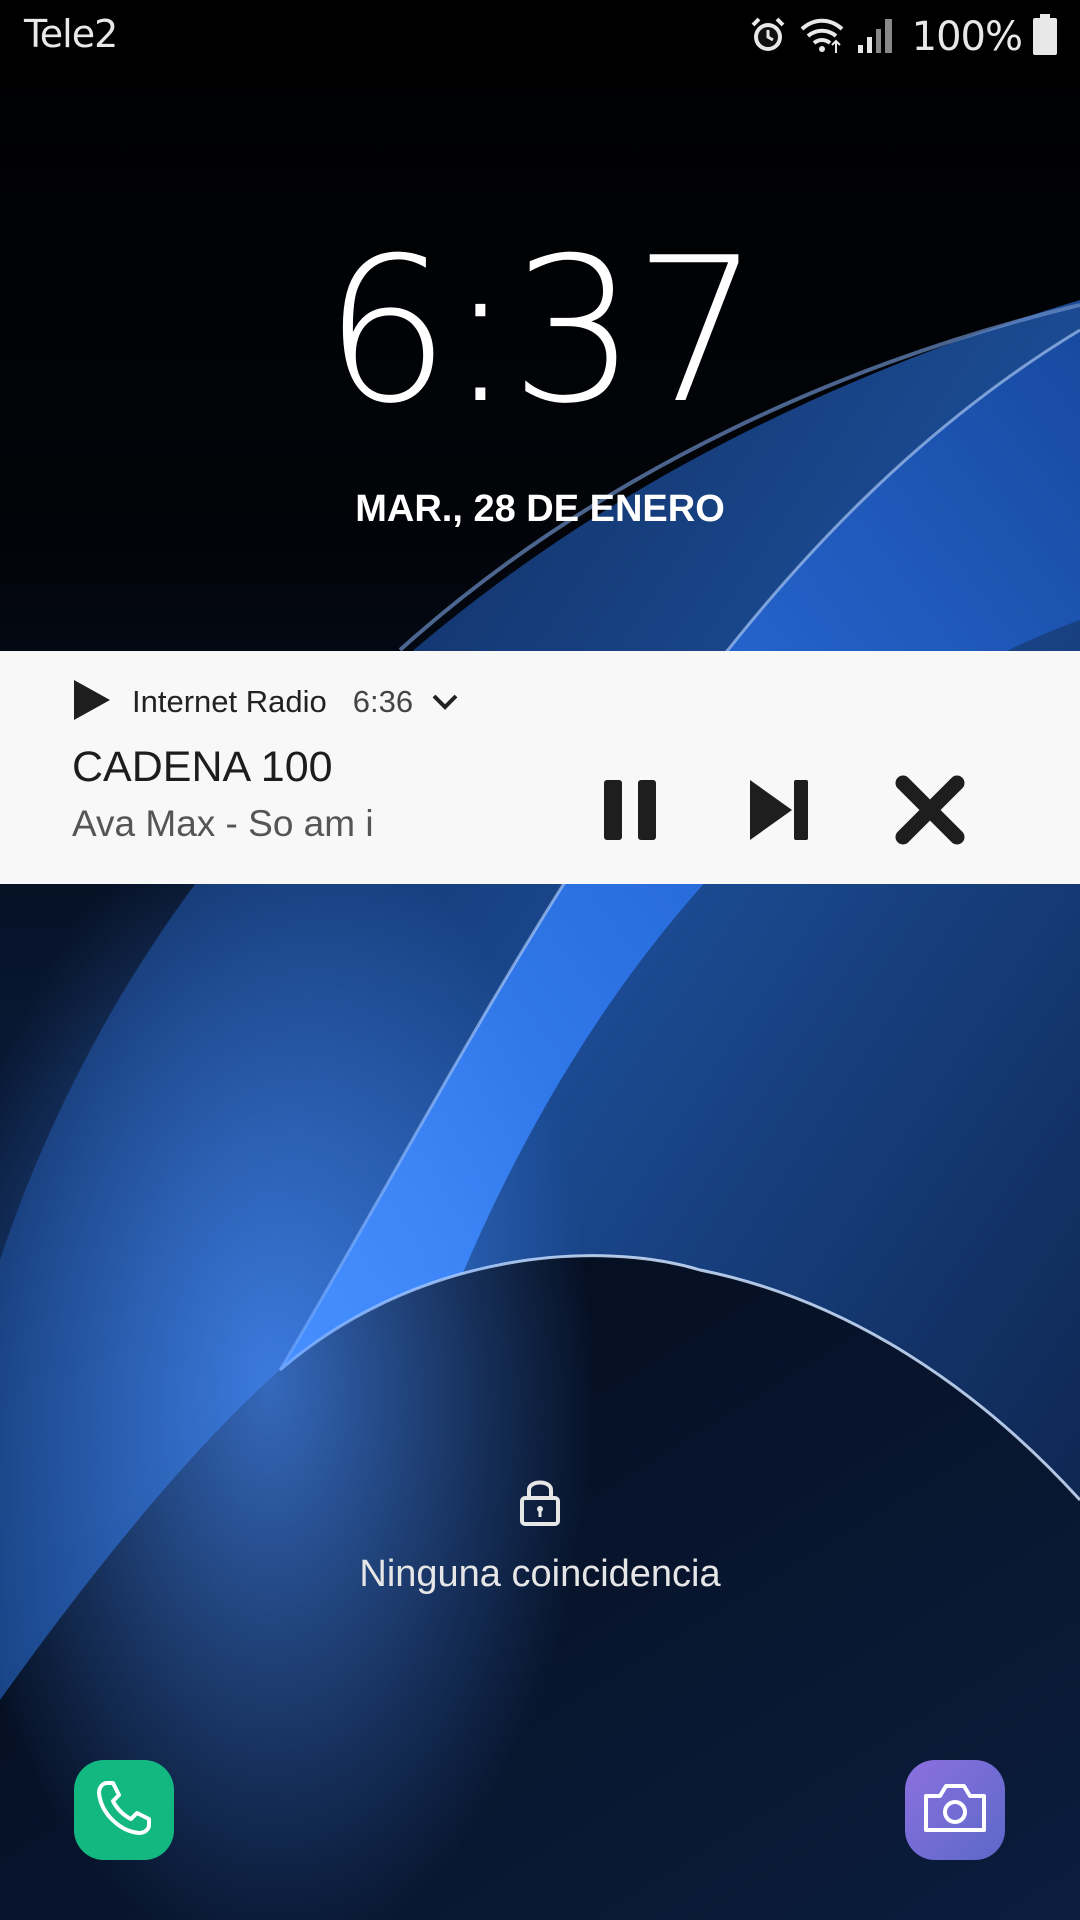 Image resolution: width=1080 pixels, height=1920 pixels. What do you see at coordinates (768, 37) in the screenshot?
I see `alarm-icon` at bounding box center [768, 37].